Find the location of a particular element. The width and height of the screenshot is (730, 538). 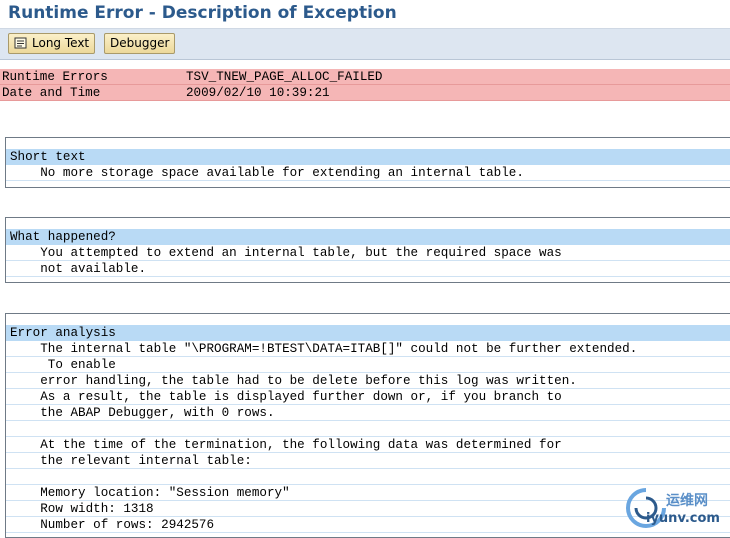

application-toolbar: Long Text Debugger is located at coordinates (365, 44).